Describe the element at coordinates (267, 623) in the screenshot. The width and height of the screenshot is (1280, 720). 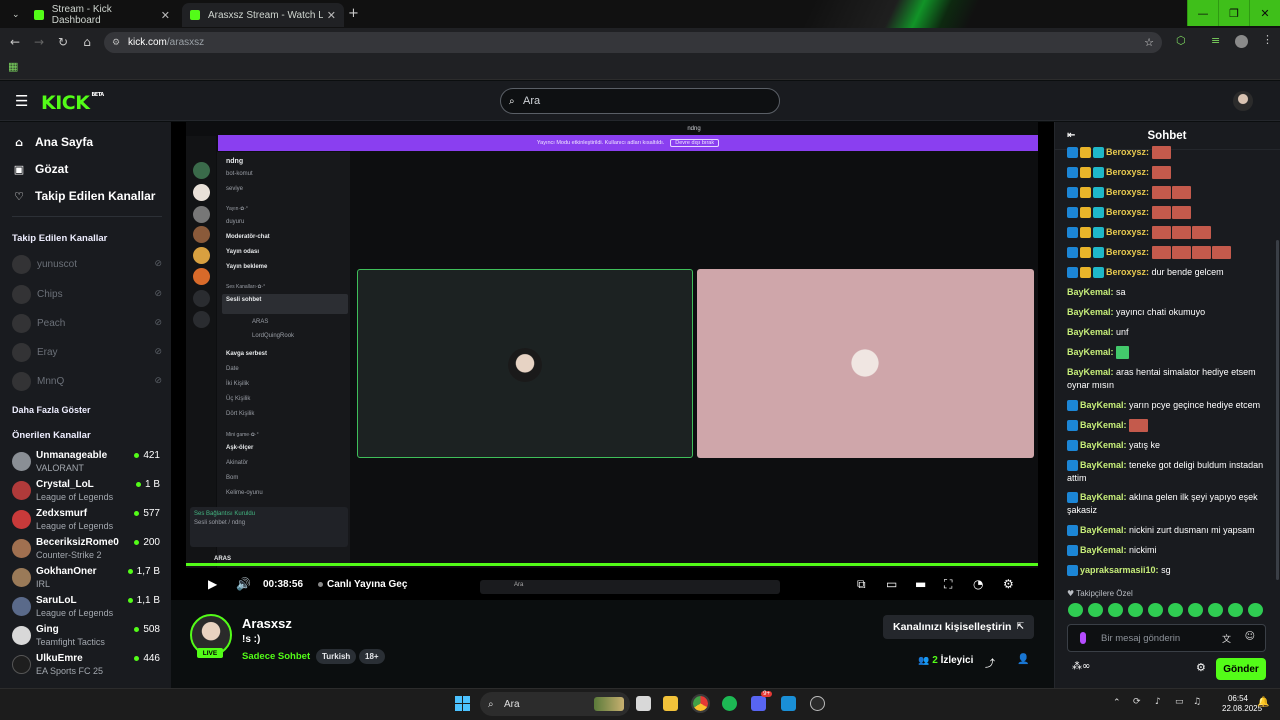
I see `streamer-name: Arasxsz` at that location.